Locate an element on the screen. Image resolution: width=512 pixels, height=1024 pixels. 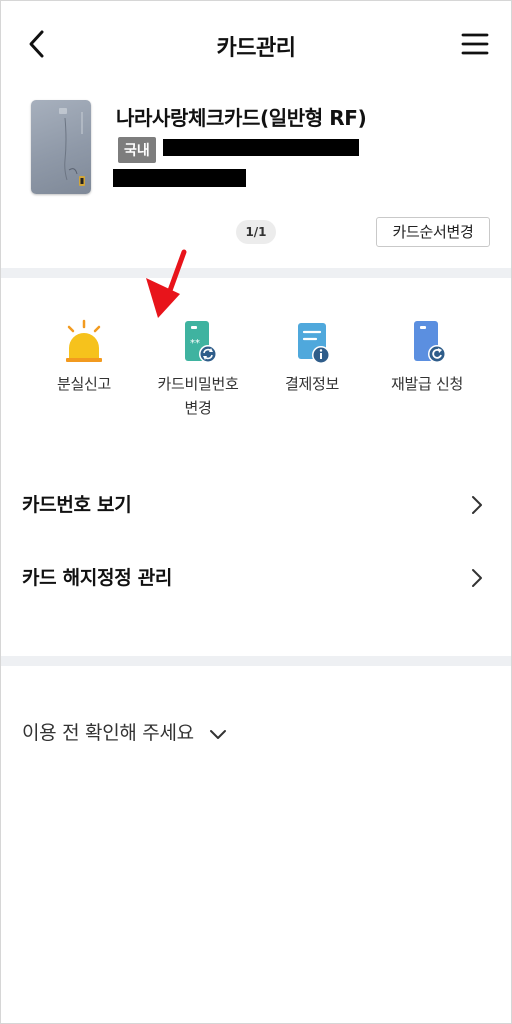
annotation-arrow-icon is located at coordinates (166, 283).